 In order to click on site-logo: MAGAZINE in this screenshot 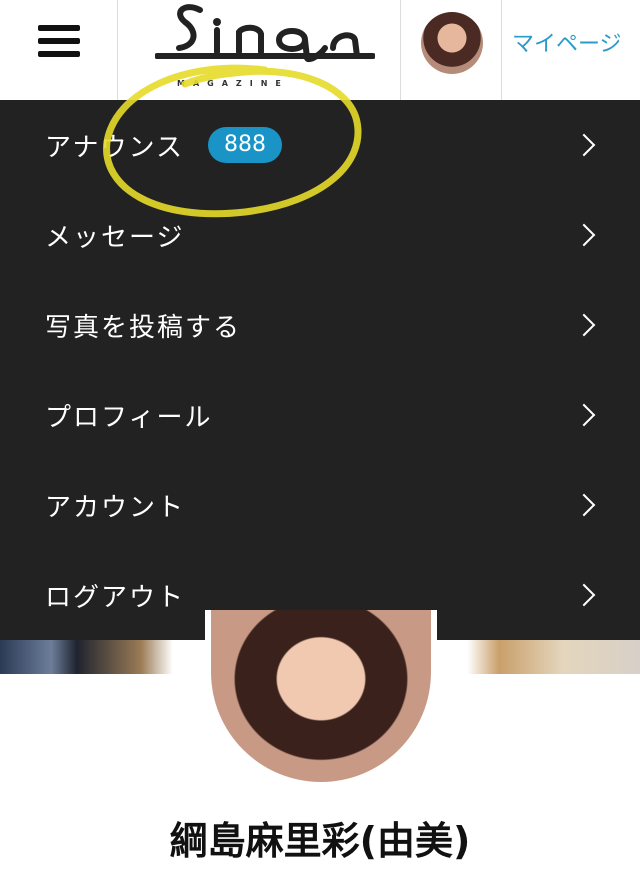, I will do `click(260, 50)`.